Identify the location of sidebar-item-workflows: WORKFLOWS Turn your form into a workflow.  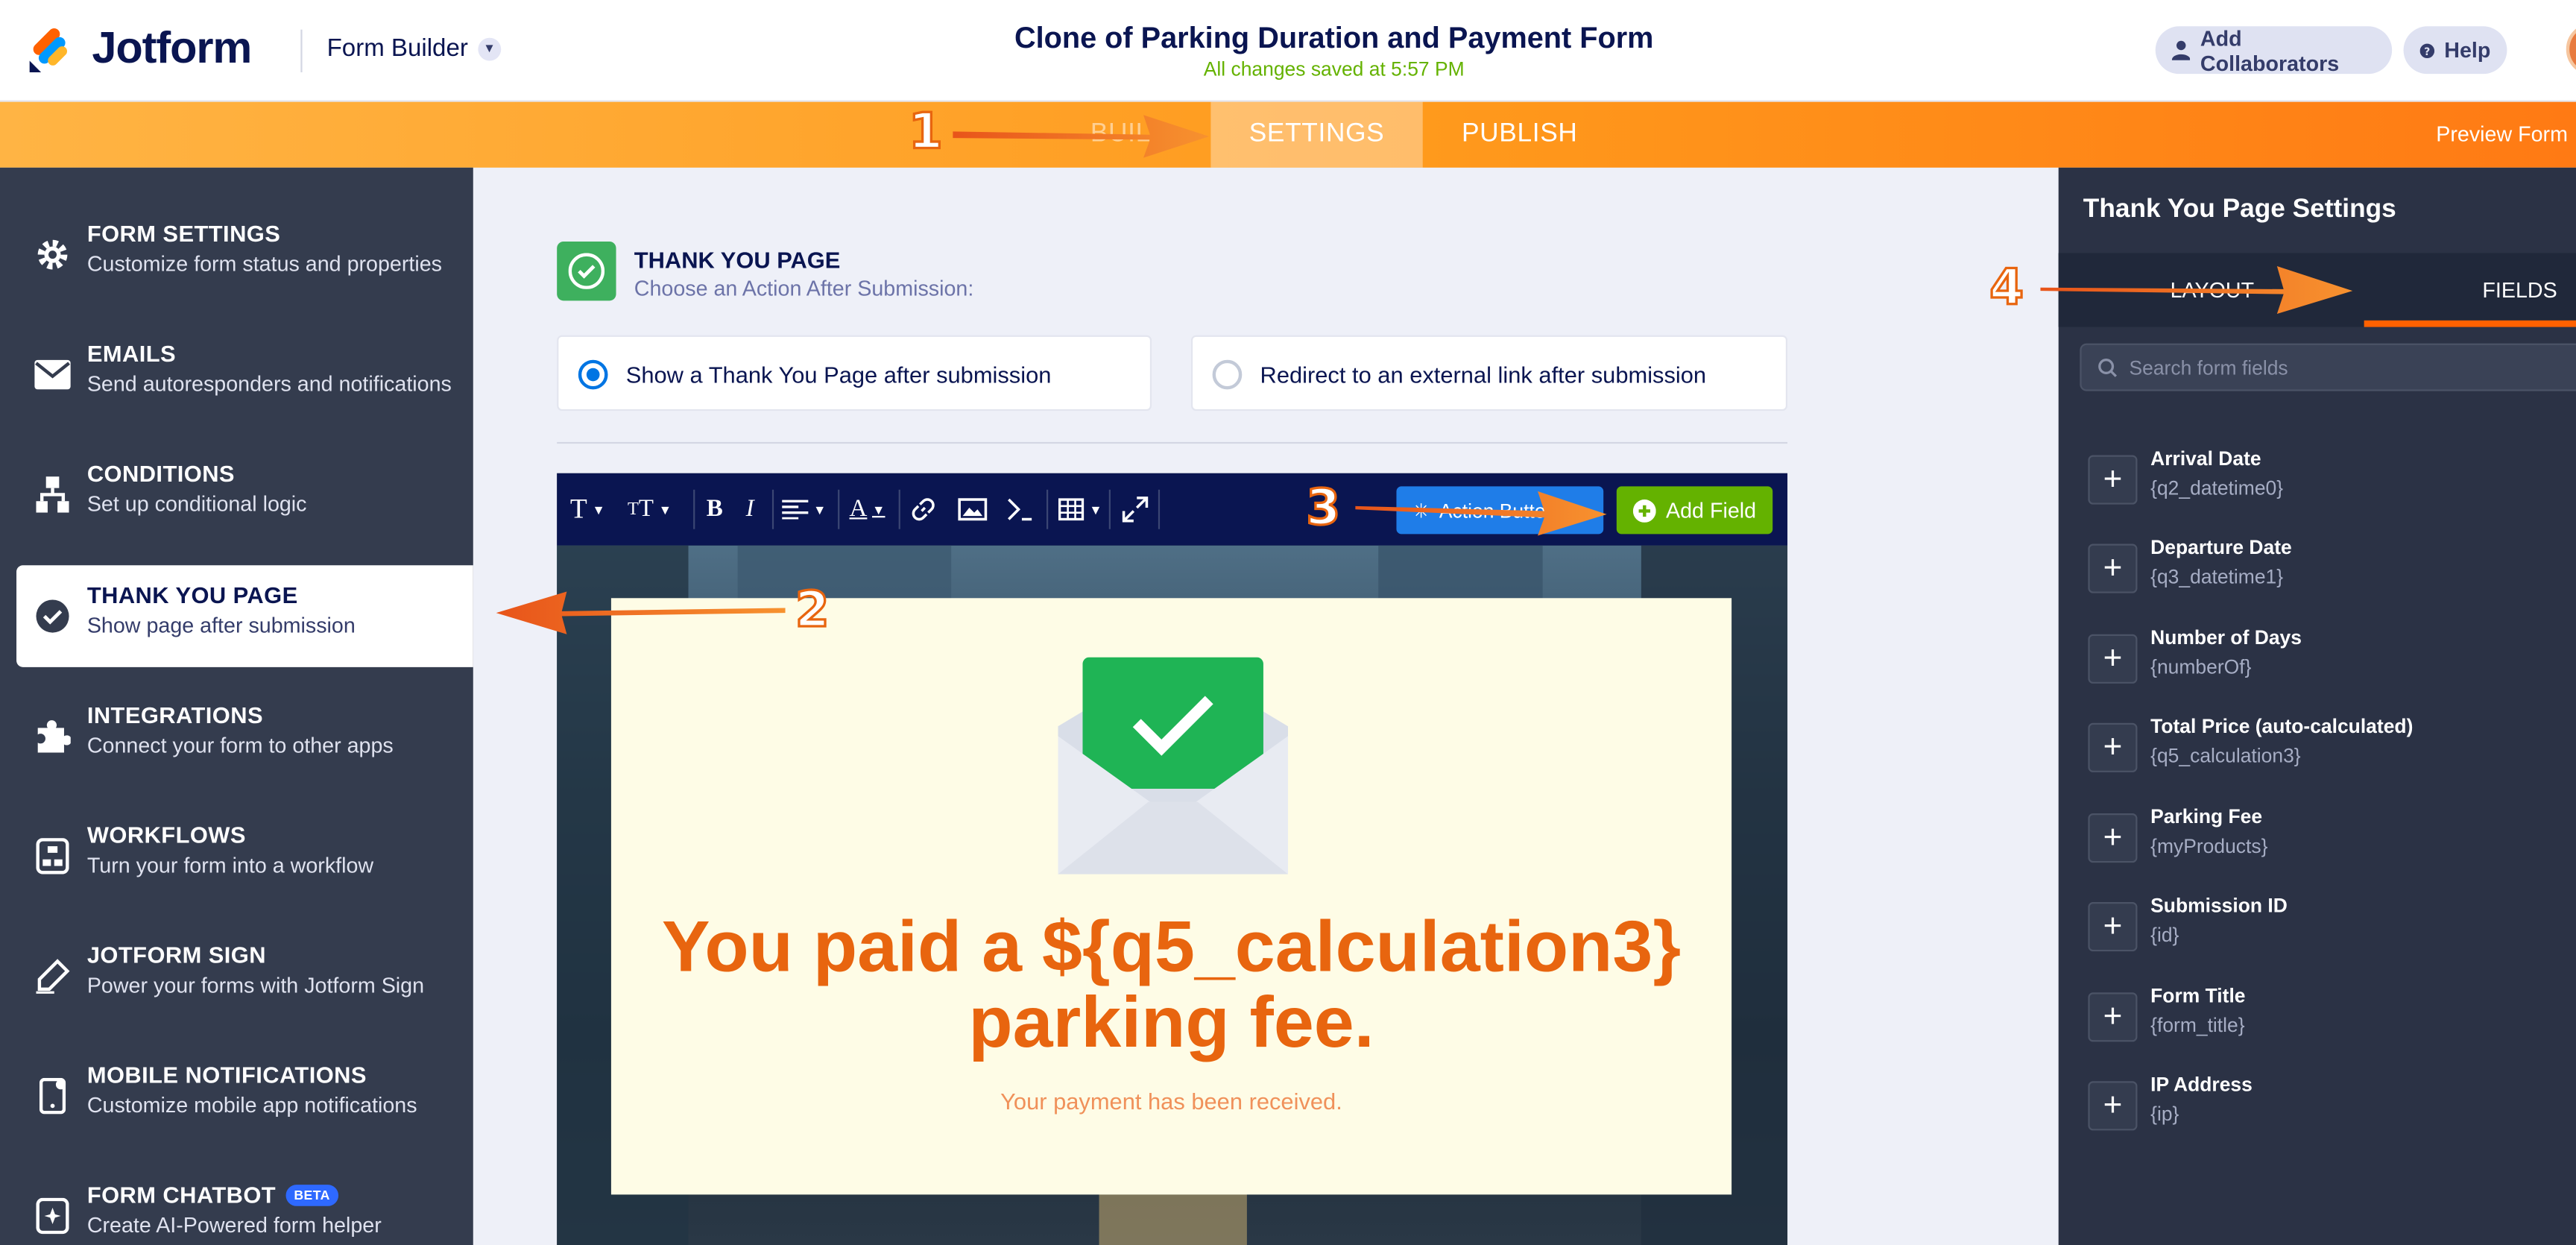
(244, 856).